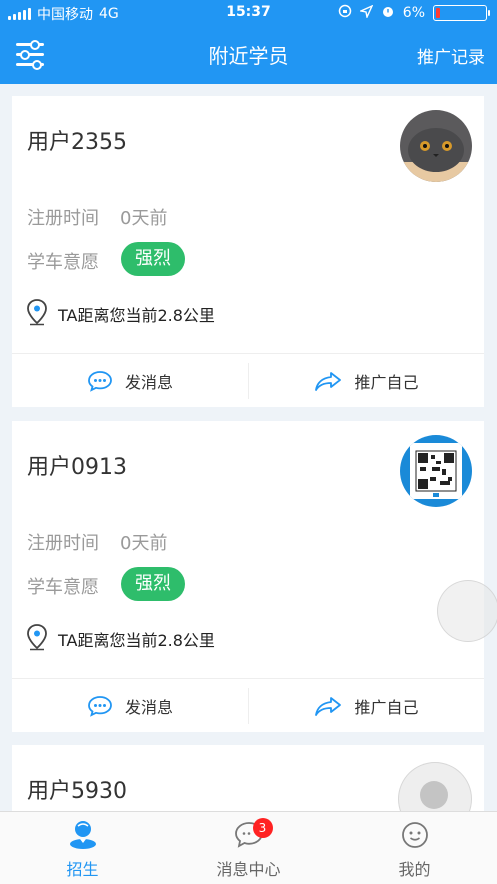 The height and width of the screenshot is (884, 497). What do you see at coordinates (248, 13) in the screenshot?
I see `status-bar: 中国移动 4G 15:37 6%` at bounding box center [248, 13].